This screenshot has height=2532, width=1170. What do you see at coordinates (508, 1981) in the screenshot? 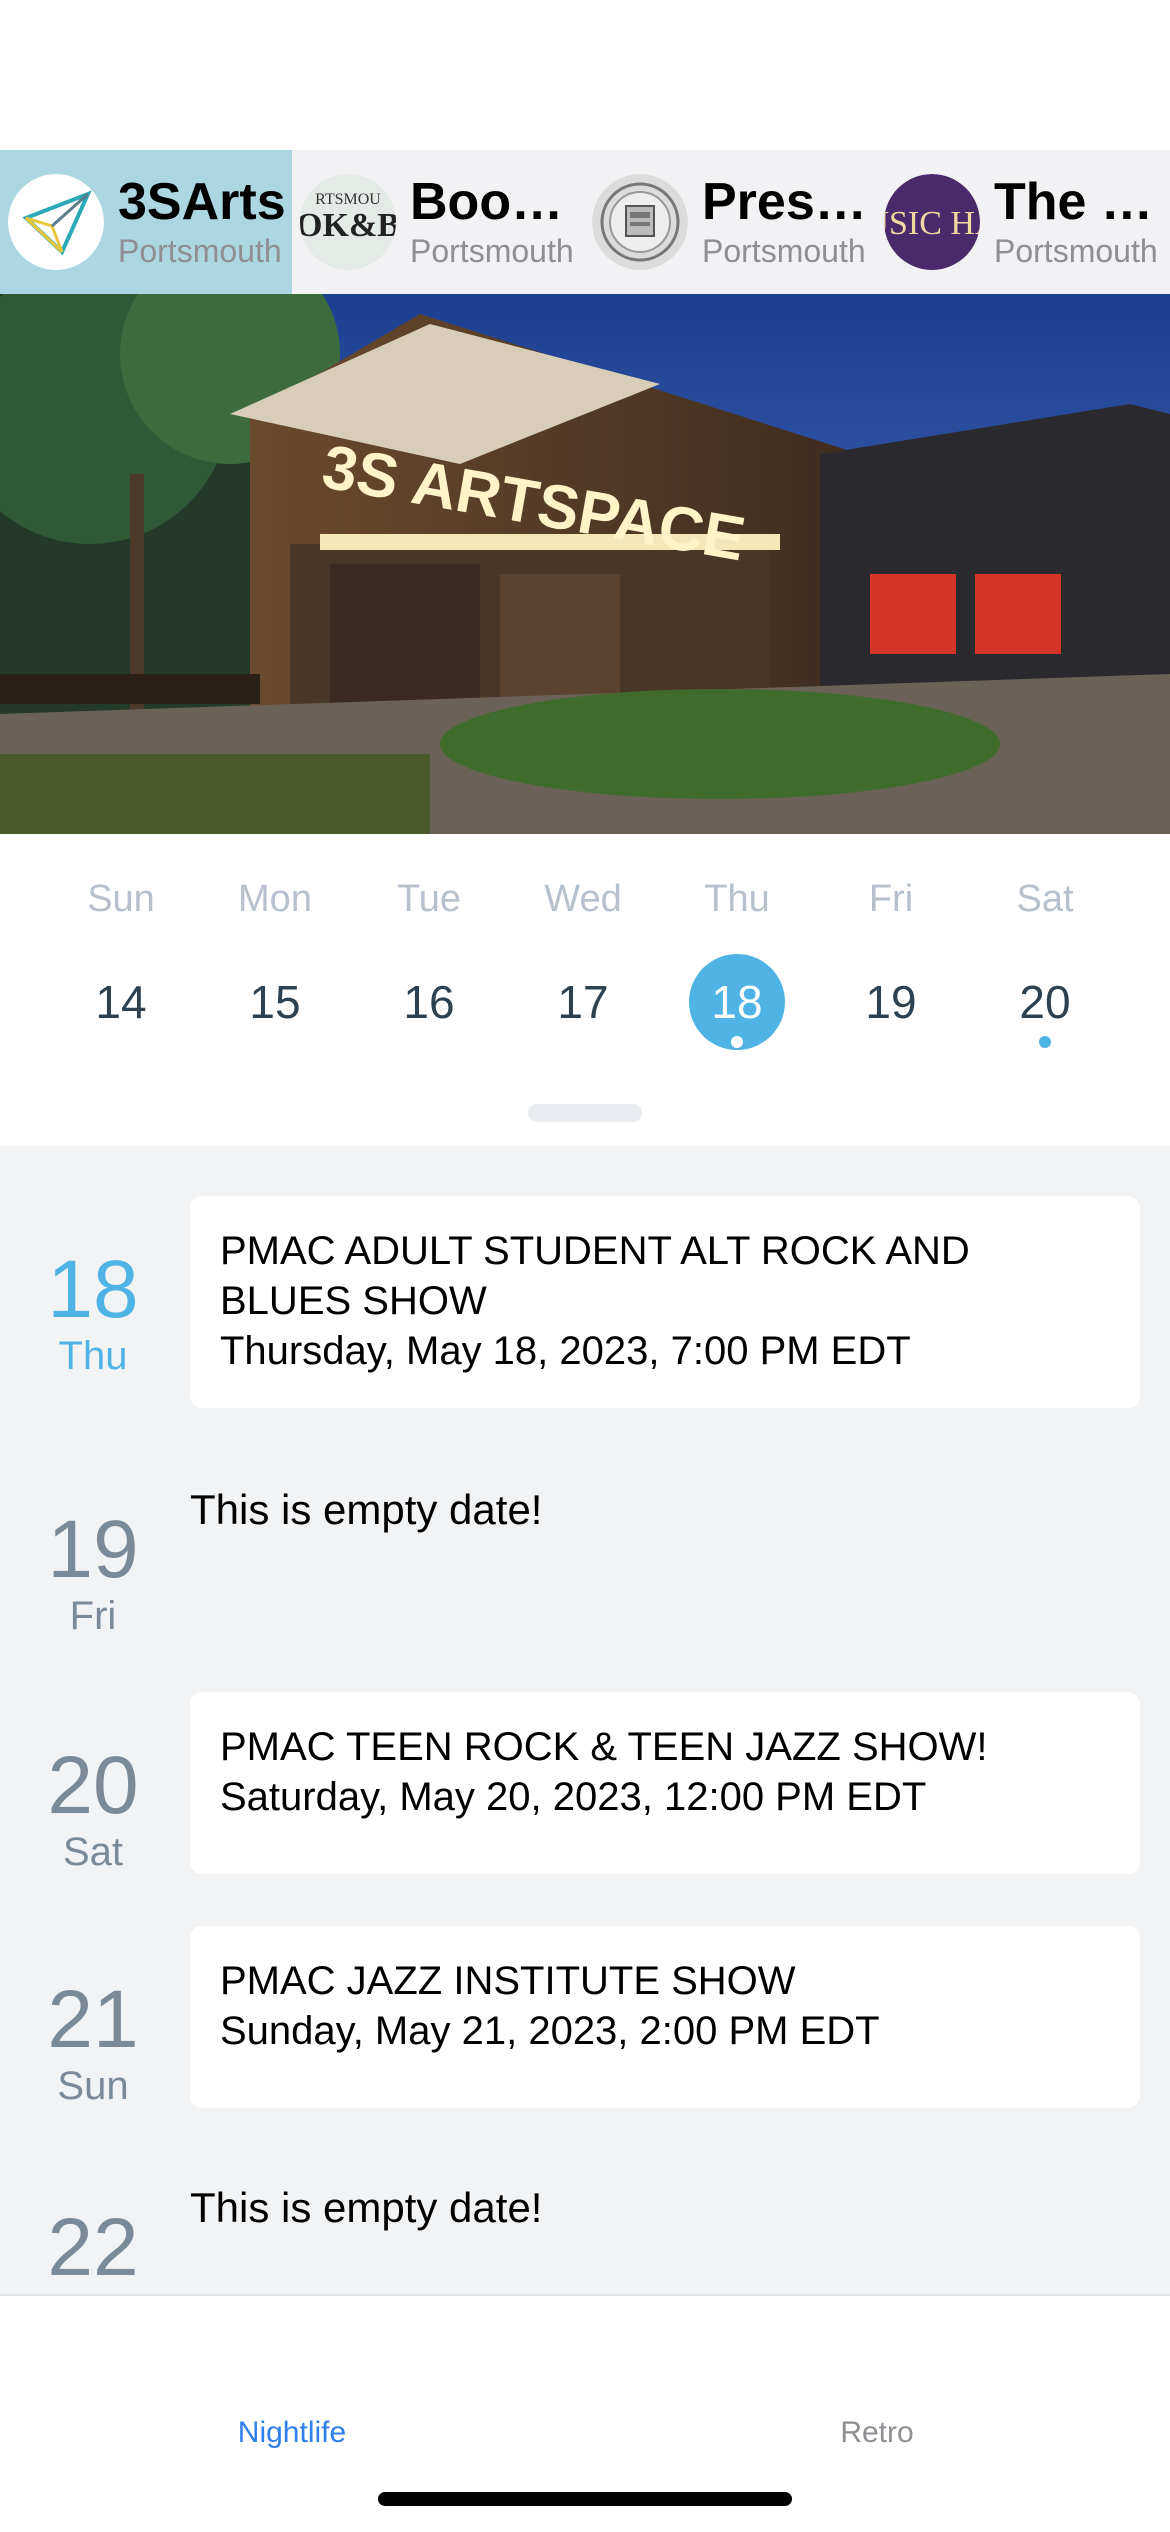
I see `event-title: PMAC JAZZ INSTITUTE SHOW` at bounding box center [508, 1981].